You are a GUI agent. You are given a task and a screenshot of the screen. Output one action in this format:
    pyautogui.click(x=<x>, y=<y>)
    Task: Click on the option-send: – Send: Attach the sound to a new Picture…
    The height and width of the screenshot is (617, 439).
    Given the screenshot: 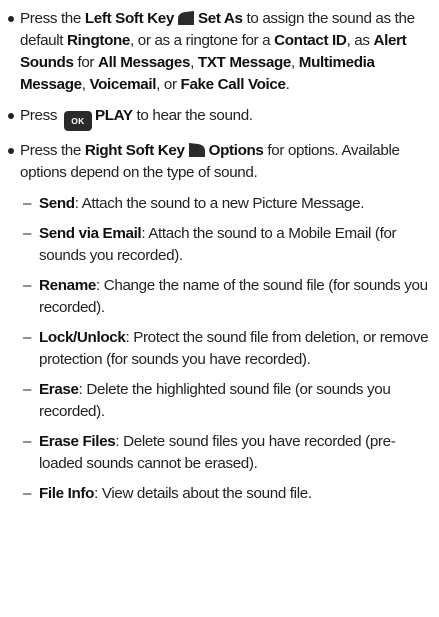 What is the action you would take?
    pyautogui.click(x=220, y=204)
    